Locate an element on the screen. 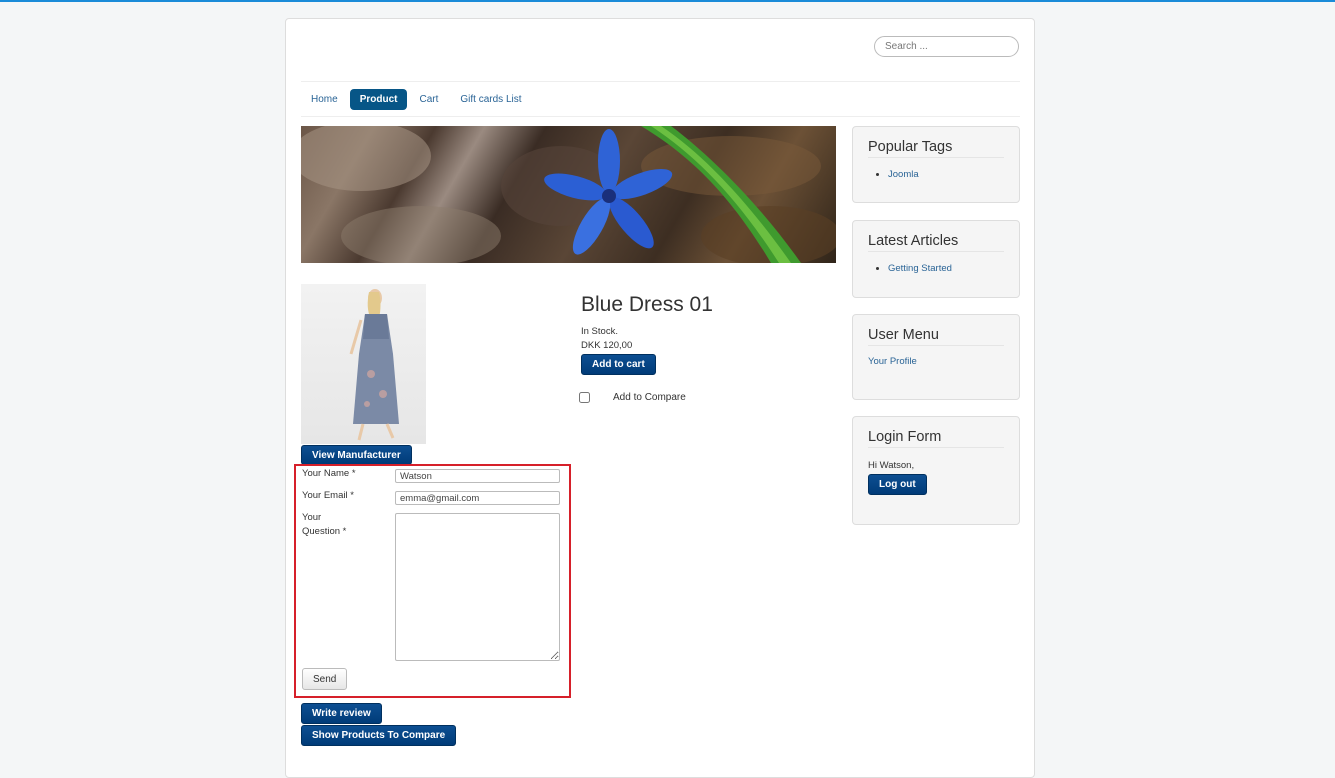 Image resolution: width=1335 pixels, height=778 pixels. latest-articles-module: Latest Articles Getting Started is located at coordinates (936, 259).